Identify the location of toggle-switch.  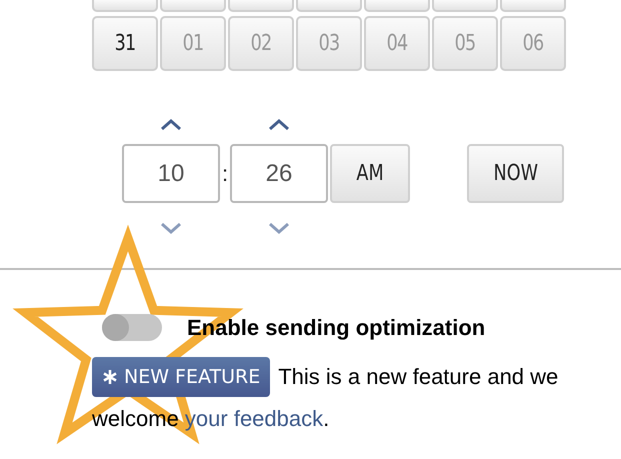
(132, 327).